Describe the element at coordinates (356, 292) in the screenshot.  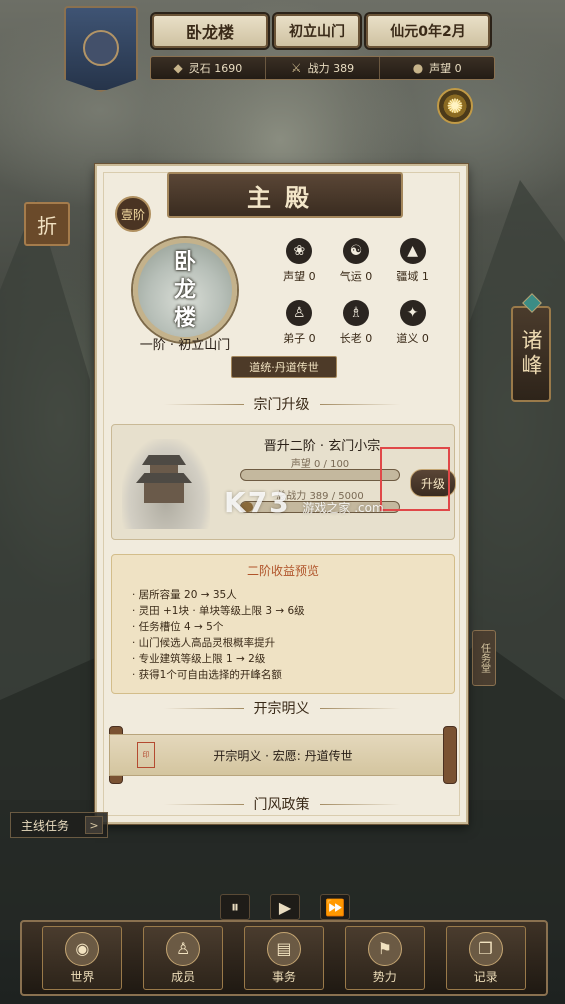
I see `sect-attributes: ❀ 声望 0 ☯ 气运 0 ▲ 疆域 1 ♙ 弟子 0 ♗ 长老 0 ✦ 道义 0` at that location.